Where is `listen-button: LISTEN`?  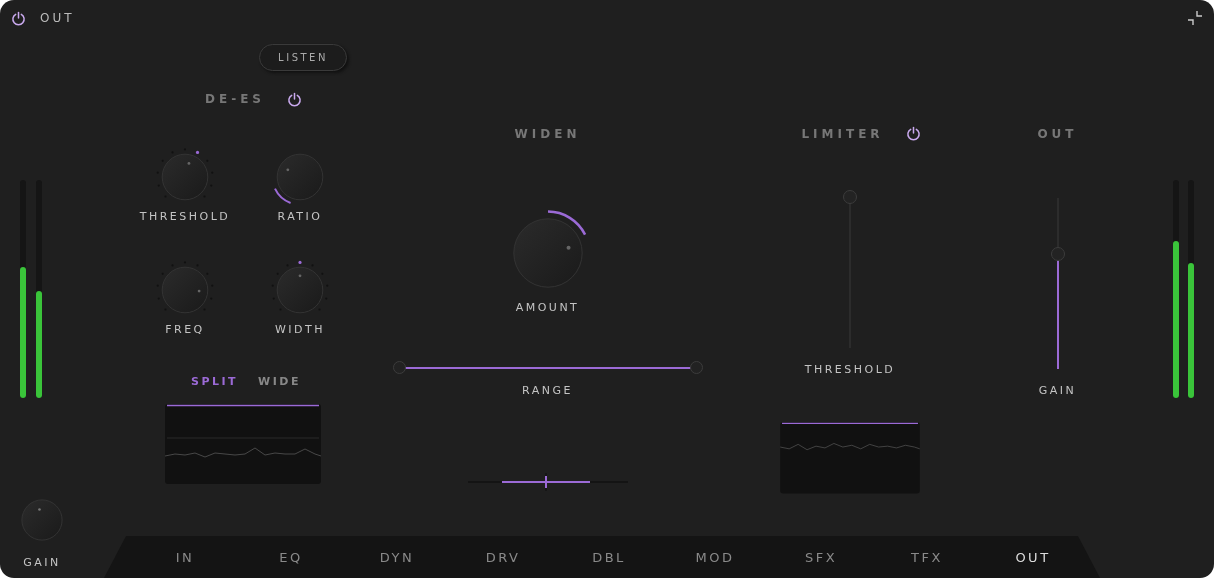 listen-button: LISTEN is located at coordinates (303, 57).